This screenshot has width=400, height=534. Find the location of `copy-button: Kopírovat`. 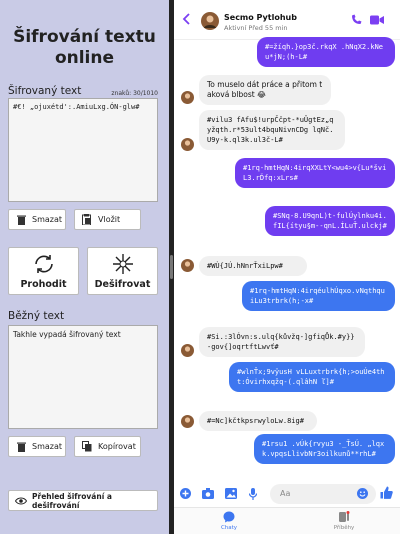

copy-button: Kopírovat is located at coordinates (107, 446).